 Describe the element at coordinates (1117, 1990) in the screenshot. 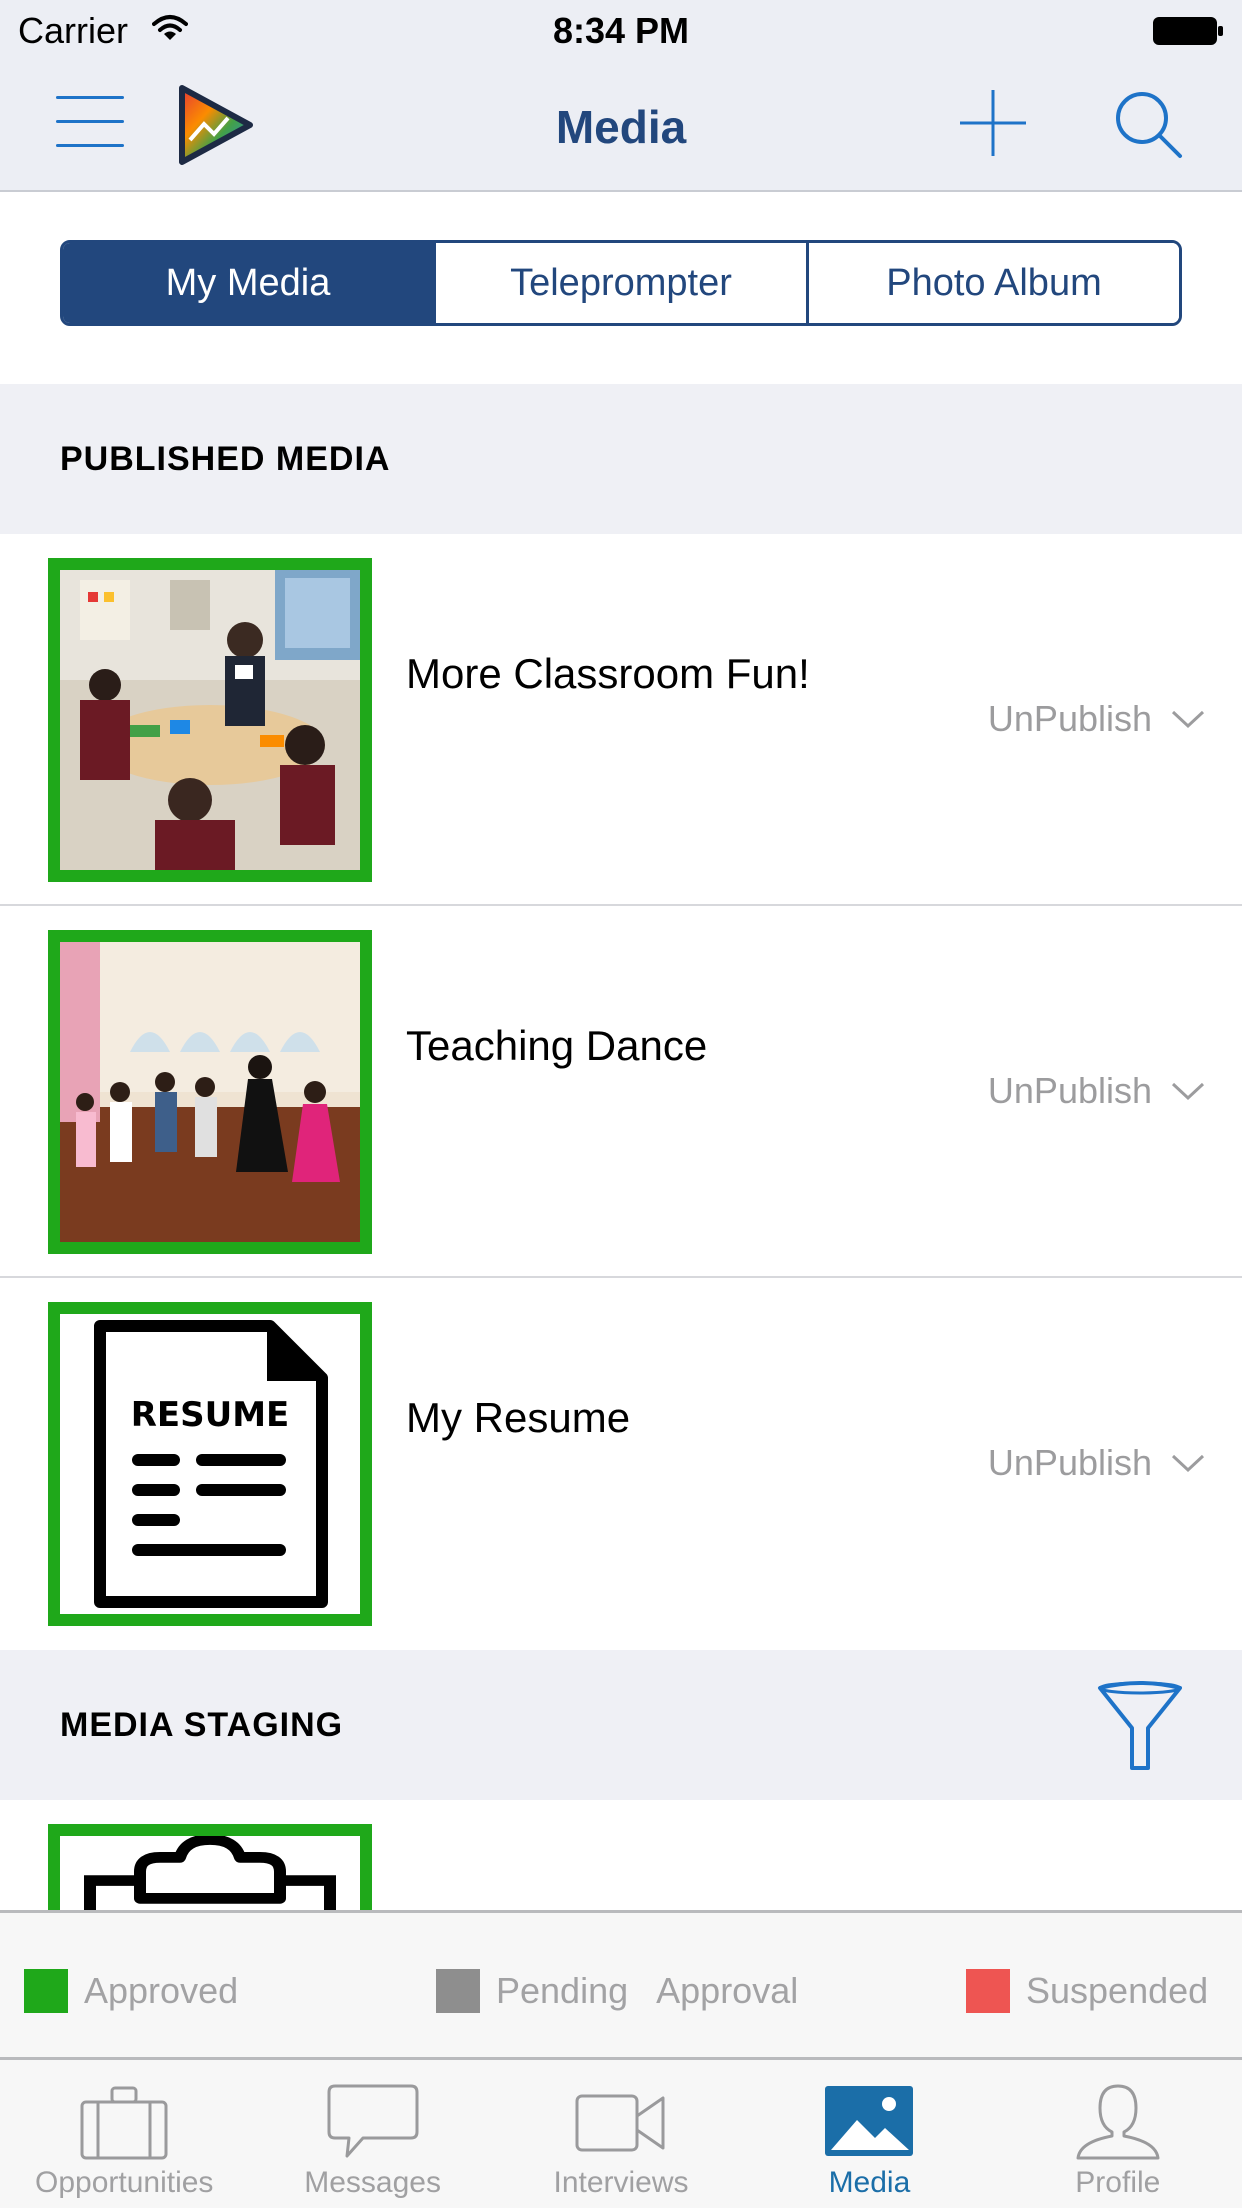

I see `legend-label: Suspended` at that location.